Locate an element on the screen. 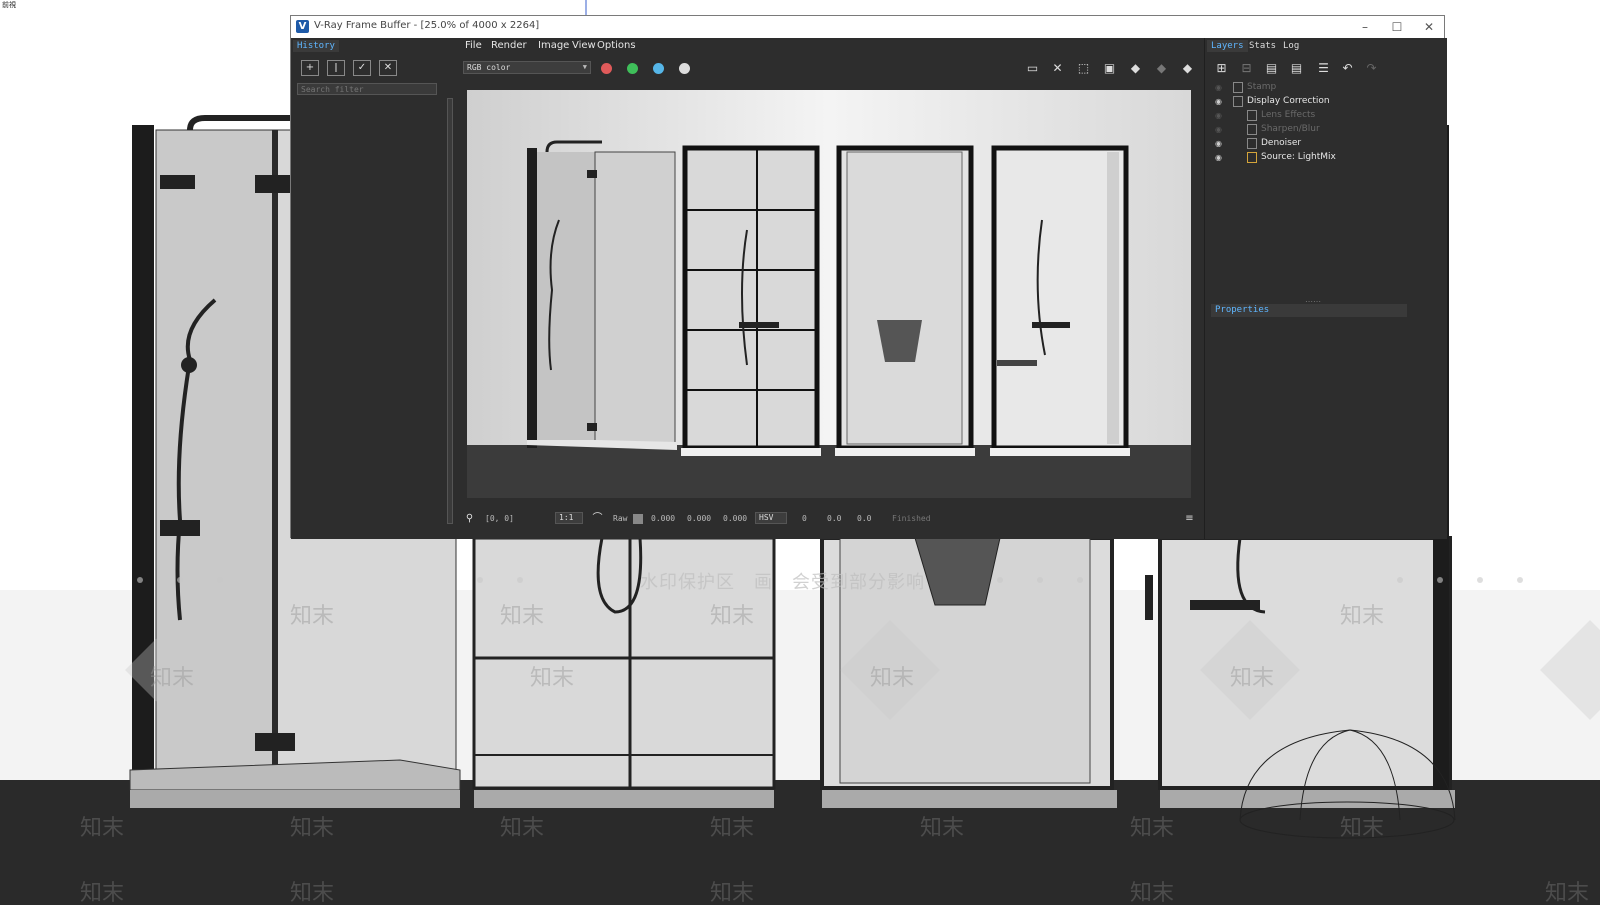 Image resolution: width=1600 pixels, height=905 pixels. chevron-down-icon: ▼ is located at coordinates (584, 67).